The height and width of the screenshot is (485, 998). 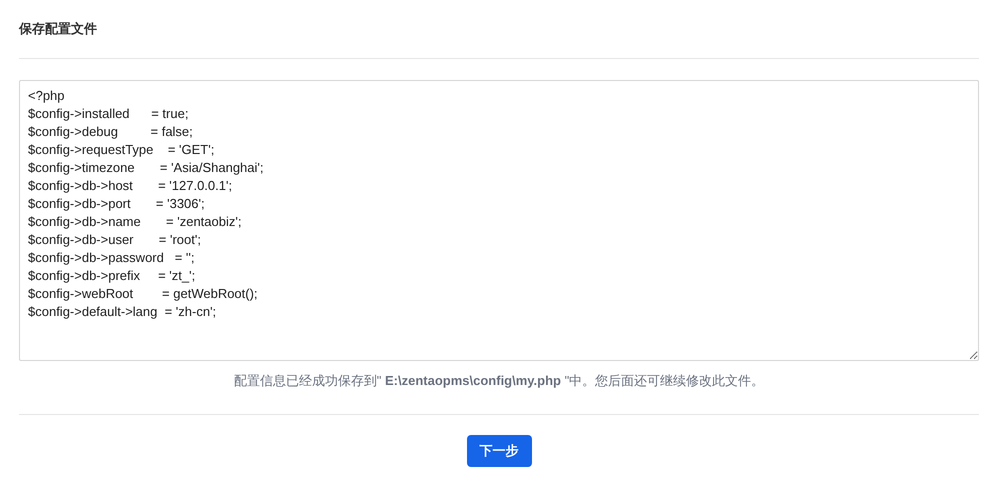 I want to click on page-title: 保存配置文件, so click(x=58, y=29).